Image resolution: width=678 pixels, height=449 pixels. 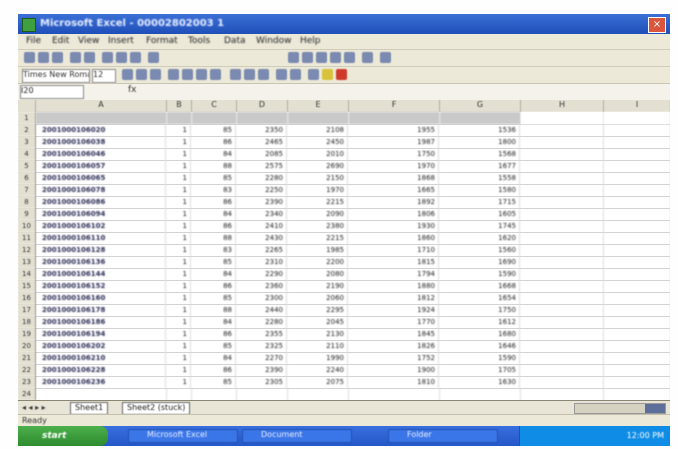 What do you see at coordinates (101, 178) in the screenshot?
I see `cell-a: 2001000106065` at bounding box center [101, 178].